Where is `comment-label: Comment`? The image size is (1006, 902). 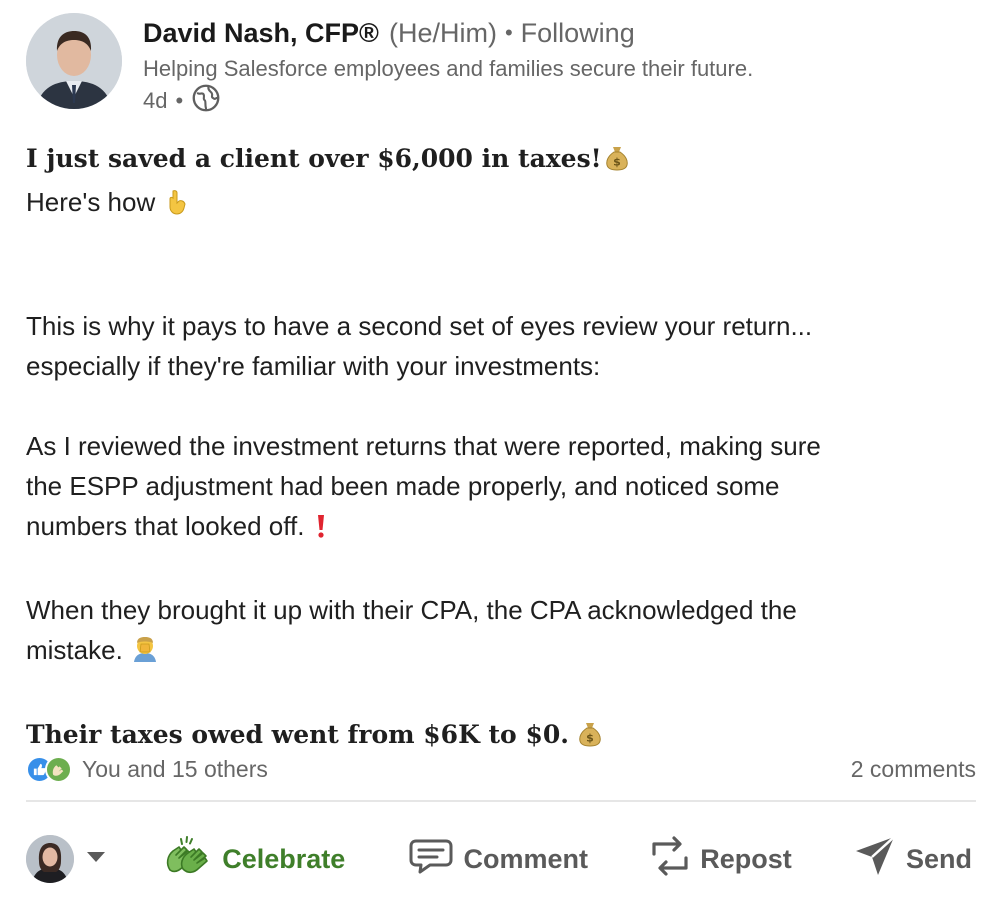
comment-label: Comment is located at coordinates (526, 858).